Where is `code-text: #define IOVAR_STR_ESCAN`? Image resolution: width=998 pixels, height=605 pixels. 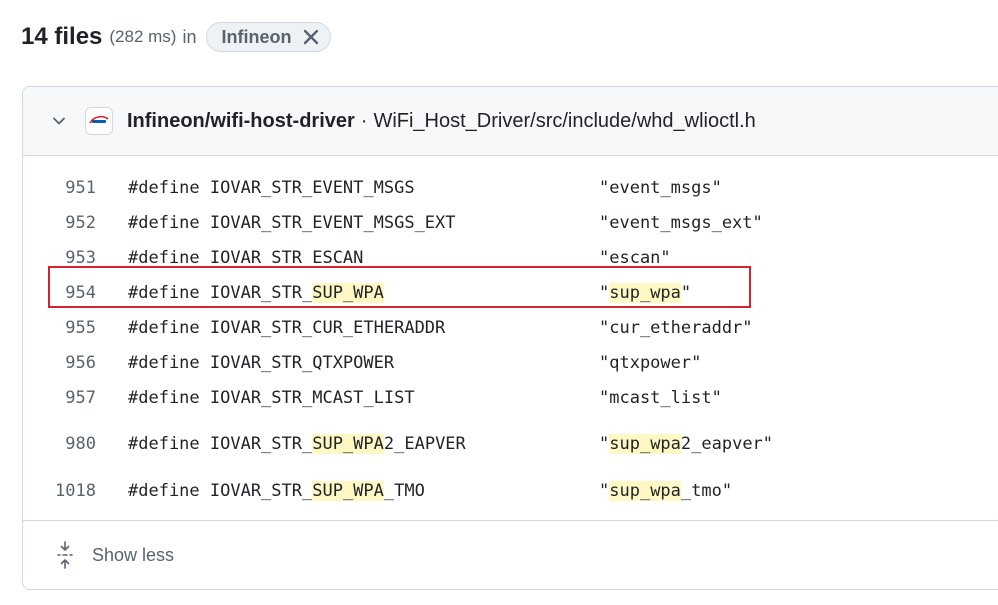
code-text: #define IOVAR_STR_ESCAN is located at coordinates (246, 258).